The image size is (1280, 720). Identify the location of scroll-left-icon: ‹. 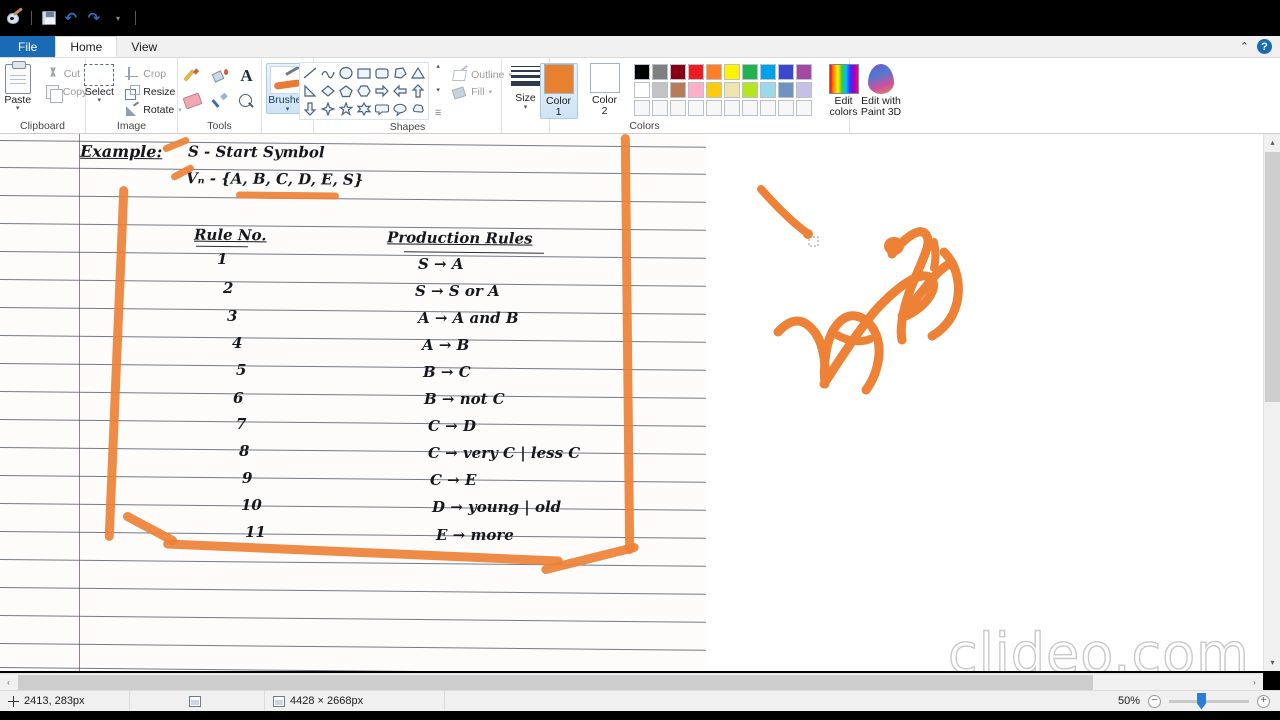
(8, 682).